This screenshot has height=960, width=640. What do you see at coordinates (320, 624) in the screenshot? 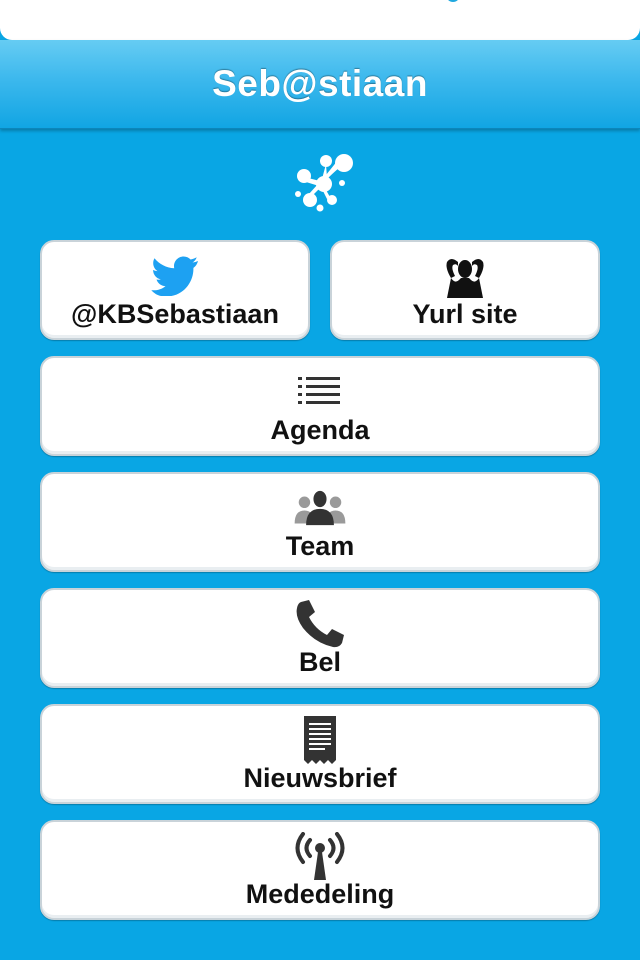
I see `phone-icon` at bounding box center [320, 624].